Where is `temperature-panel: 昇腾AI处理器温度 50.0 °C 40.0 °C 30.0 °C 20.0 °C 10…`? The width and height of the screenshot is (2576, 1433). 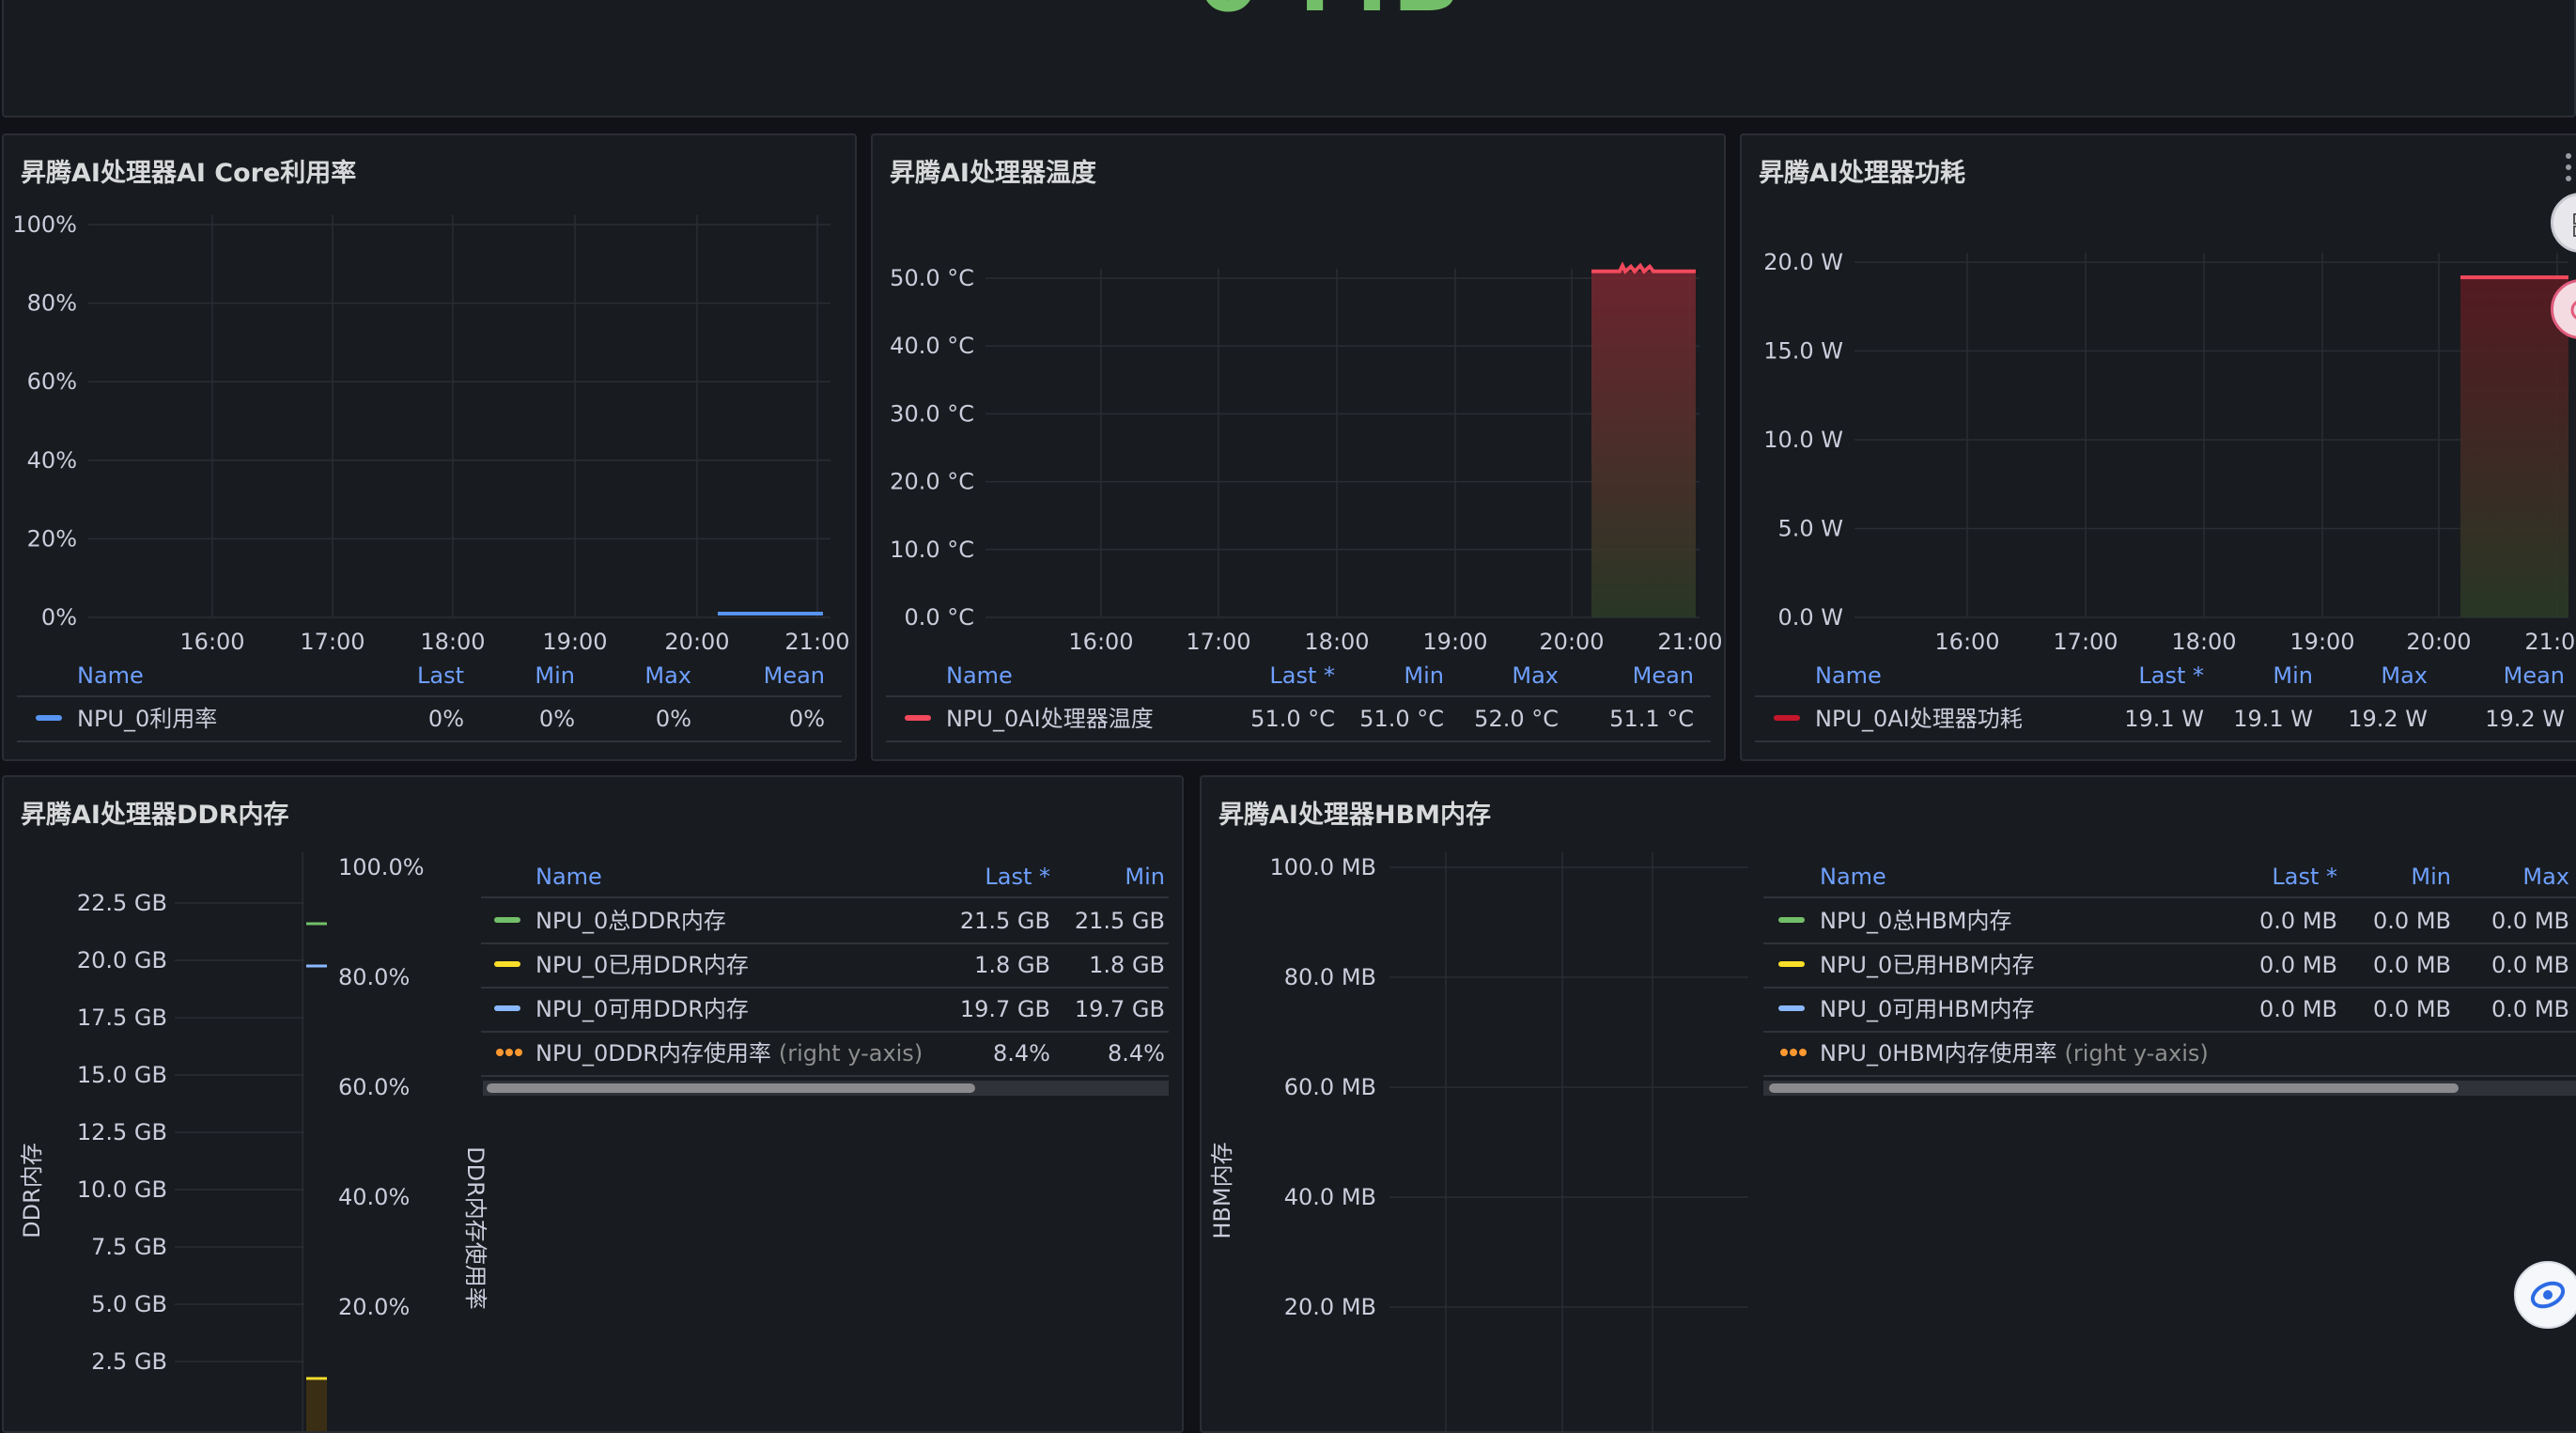 temperature-panel: 昇腾AI处理器温度 50.0 °C 40.0 °C 30.0 °C 20.0 °C 10… is located at coordinates (1298, 447).